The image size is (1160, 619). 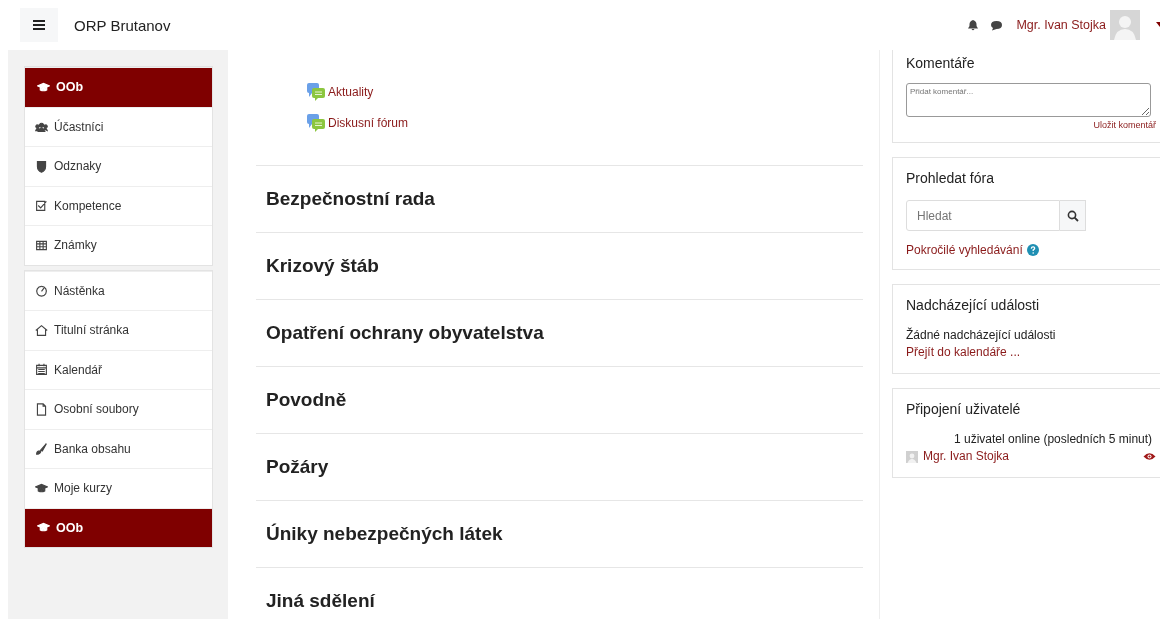 I want to click on eye-icon, so click(x=1149, y=456).